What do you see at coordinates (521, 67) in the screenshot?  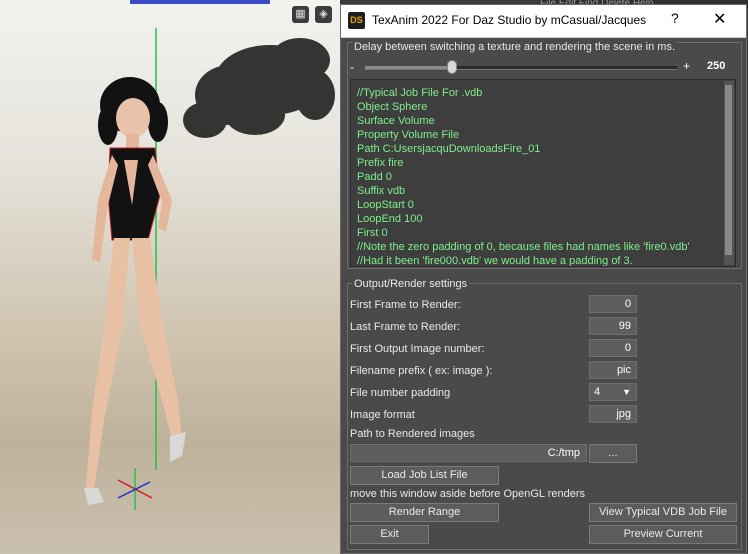 I see `delay-slider` at bounding box center [521, 67].